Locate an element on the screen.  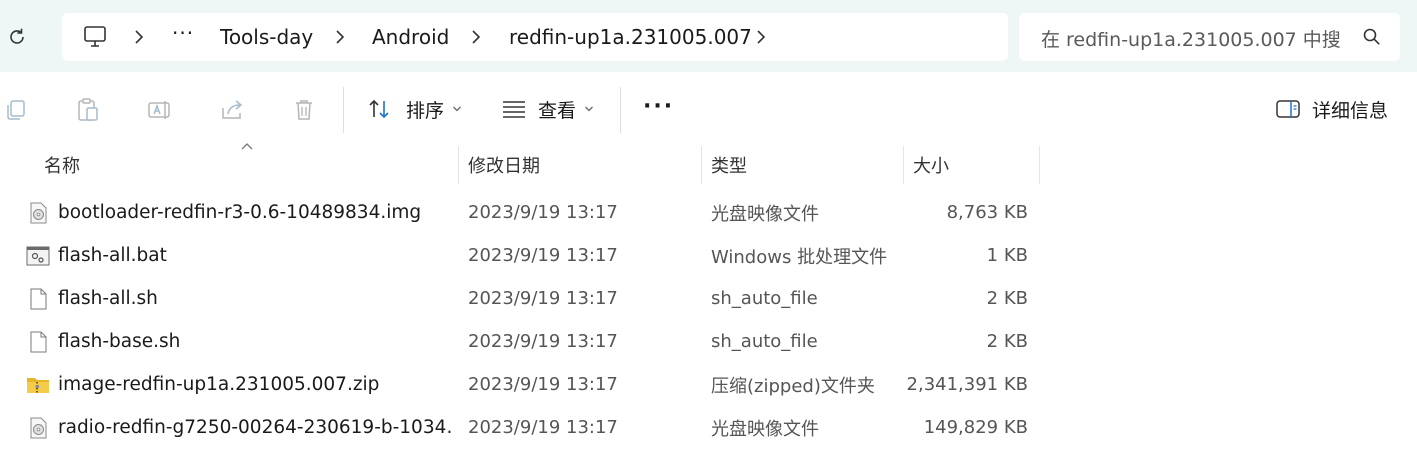
copy-button is located at coordinates (16, 110).